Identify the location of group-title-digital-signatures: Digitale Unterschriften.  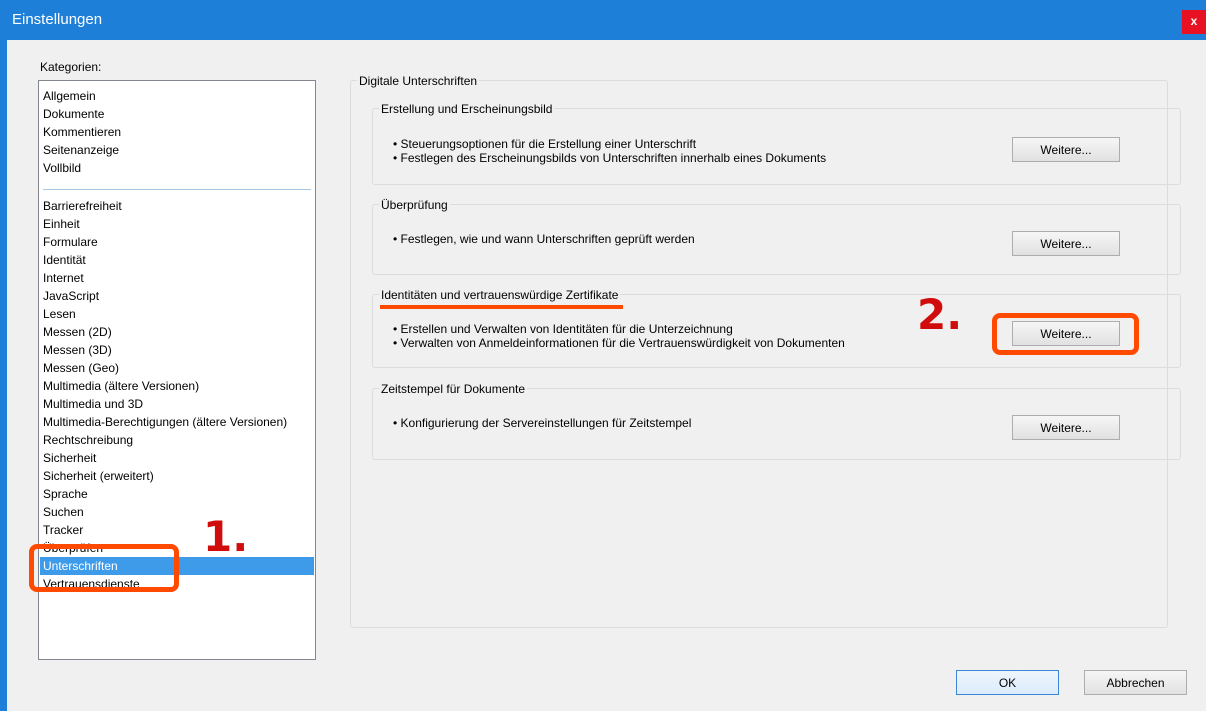
(418, 81).